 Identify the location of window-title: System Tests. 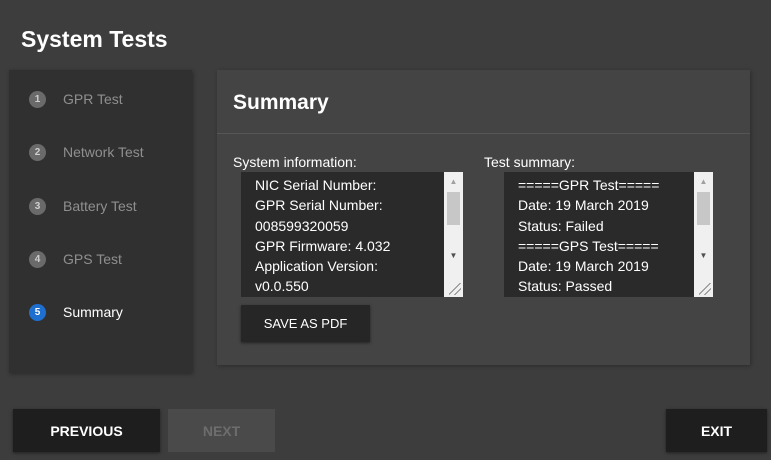
(94, 39).